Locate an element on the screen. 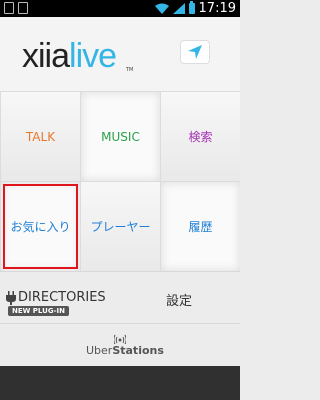 This screenshot has width=320, height=400. menu-search: 検索 is located at coordinates (200, 136).